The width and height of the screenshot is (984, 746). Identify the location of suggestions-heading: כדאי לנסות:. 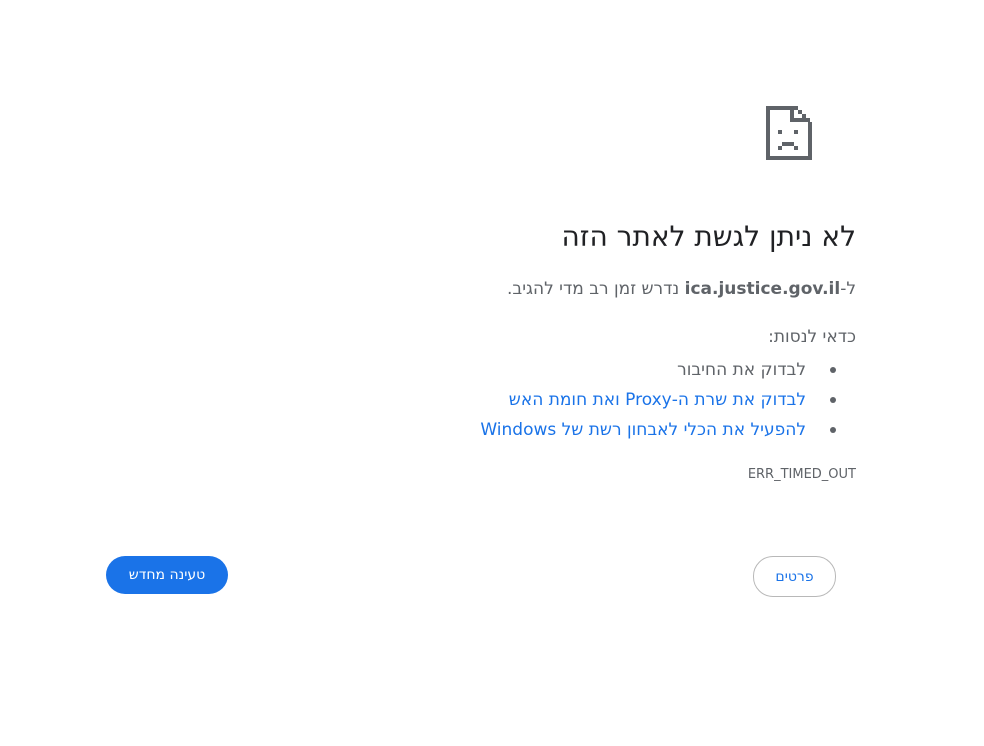
(812, 337).